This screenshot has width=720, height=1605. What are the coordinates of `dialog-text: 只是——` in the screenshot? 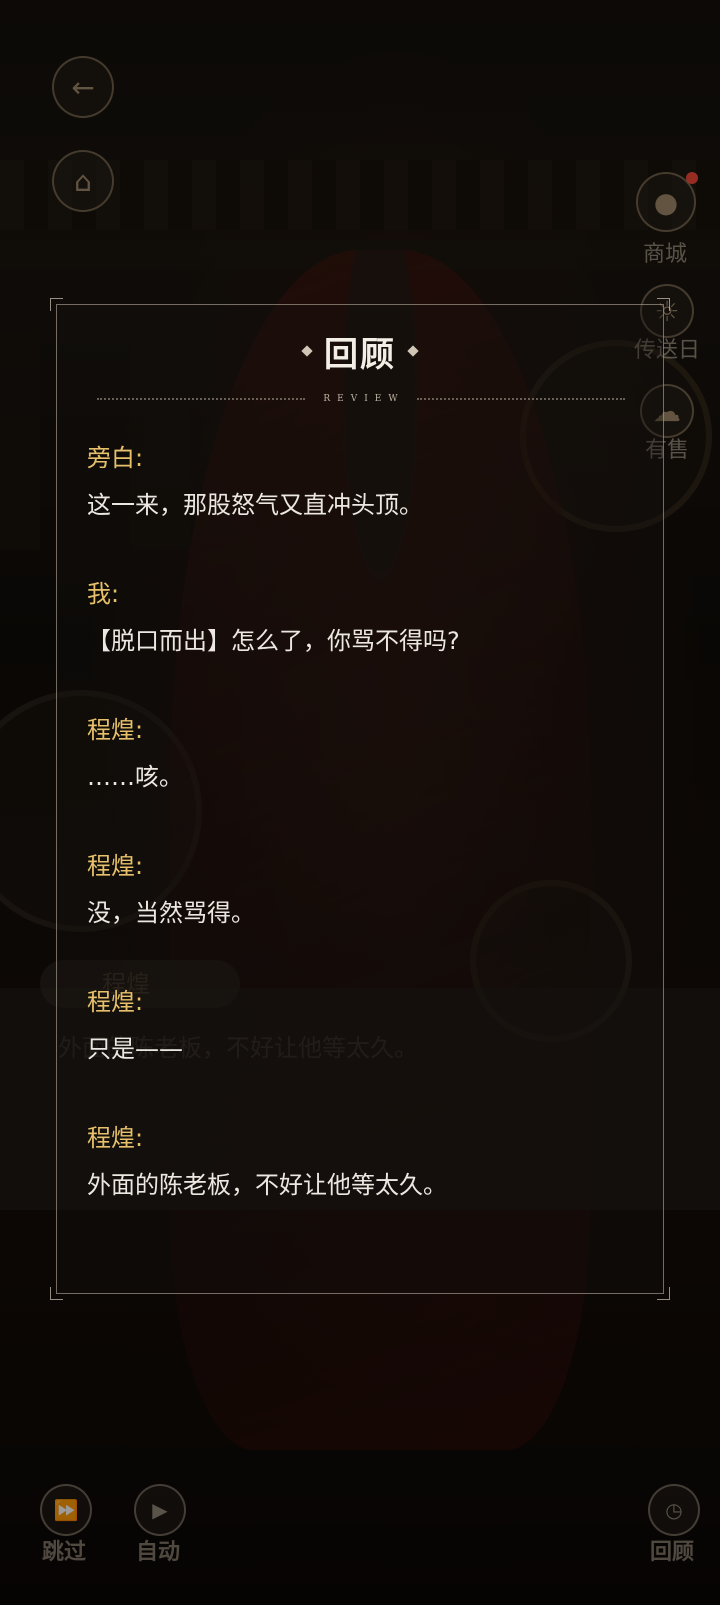 It's located at (135, 1049).